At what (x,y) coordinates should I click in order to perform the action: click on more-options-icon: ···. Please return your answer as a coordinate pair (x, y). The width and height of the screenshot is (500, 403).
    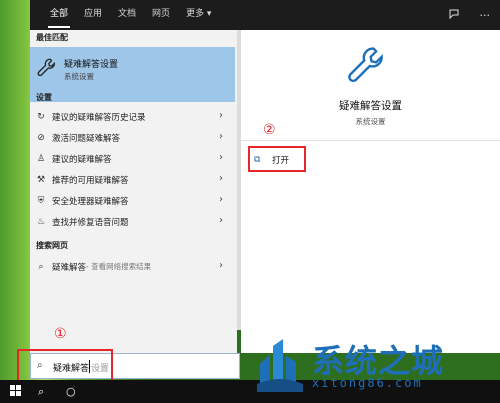
    Looking at the image, I should click on (485, 15).